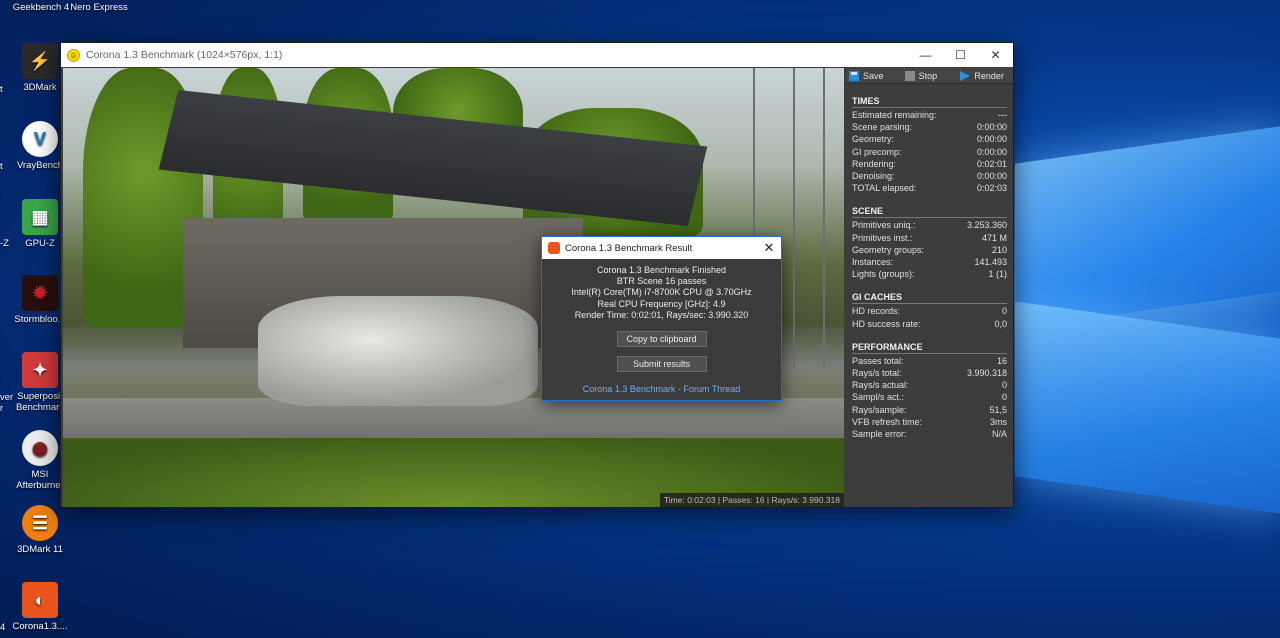 This screenshot has width=1280, height=638. What do you see at coordinates (629, 248) in the screenshot?
I see `dialog-title: Corona 1.3 Benchmark Result` at bounding box center [629, 248].